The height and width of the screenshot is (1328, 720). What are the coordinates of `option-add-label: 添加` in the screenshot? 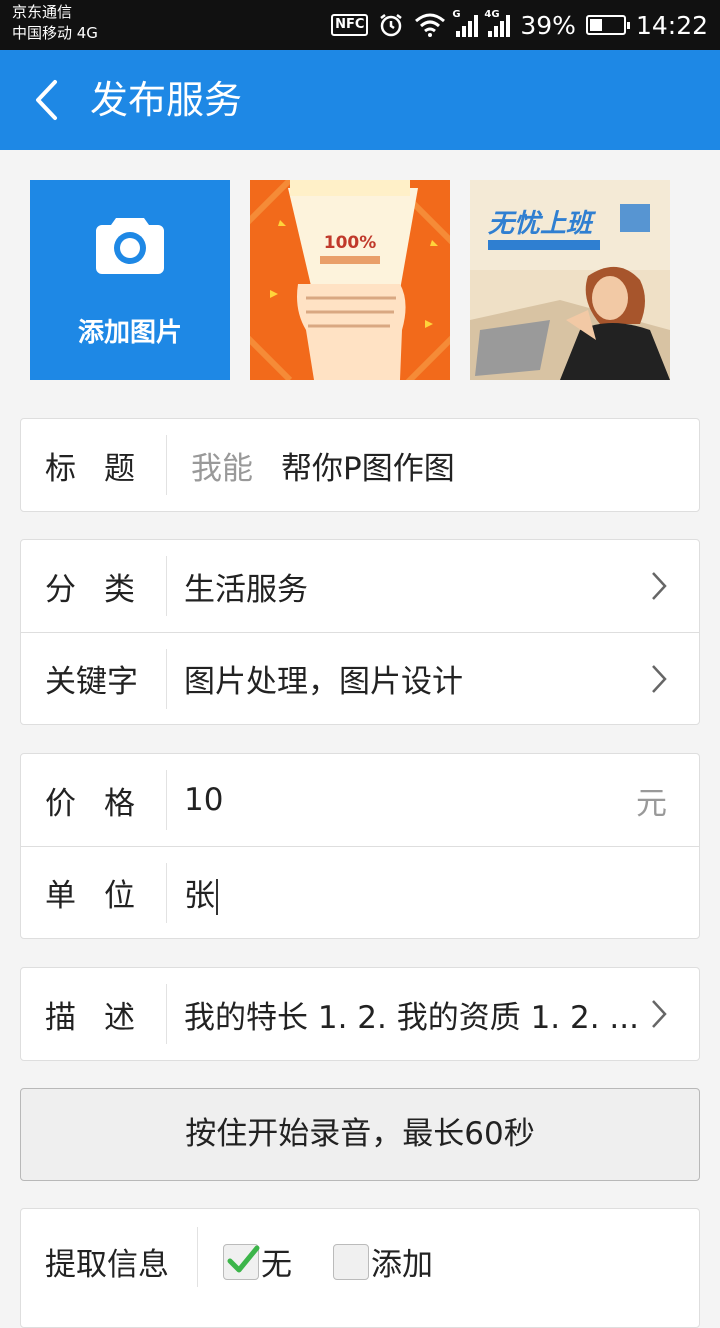 It's located at (402, 1265).